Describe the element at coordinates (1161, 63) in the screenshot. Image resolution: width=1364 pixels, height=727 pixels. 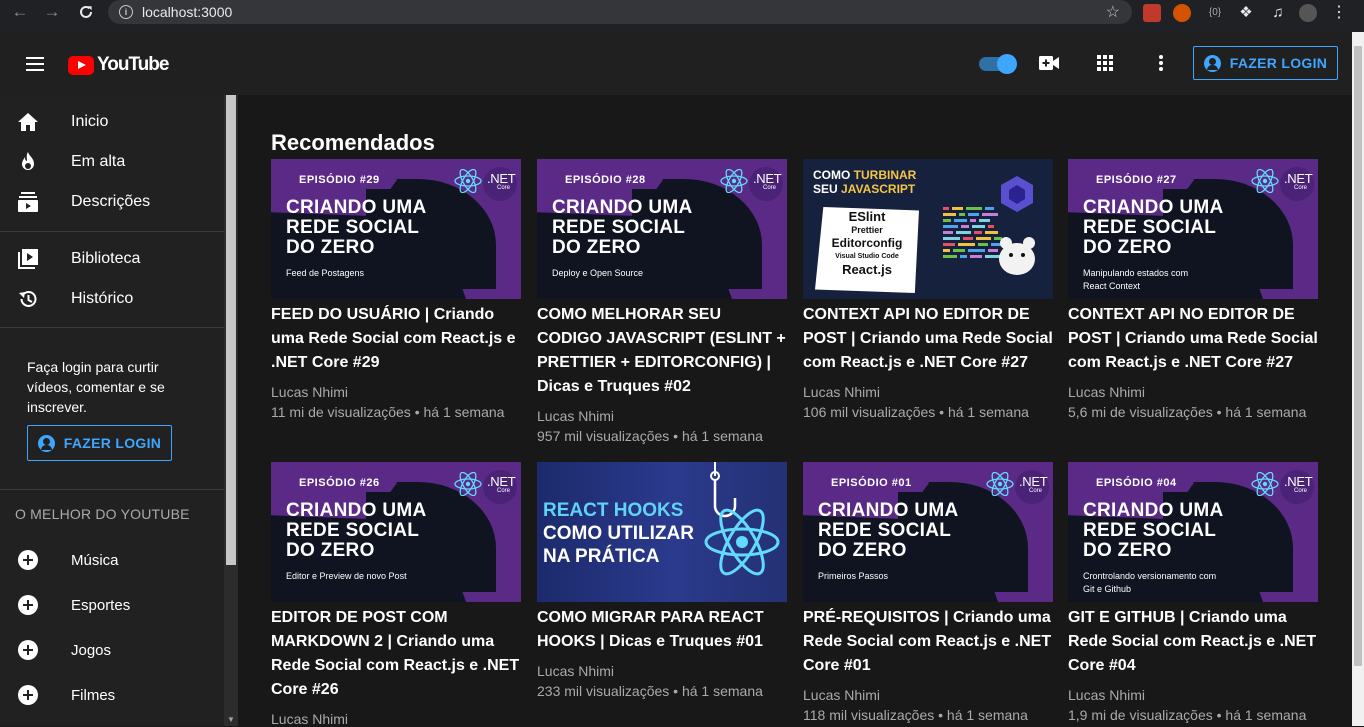
I see `more-options-icon` at that location.